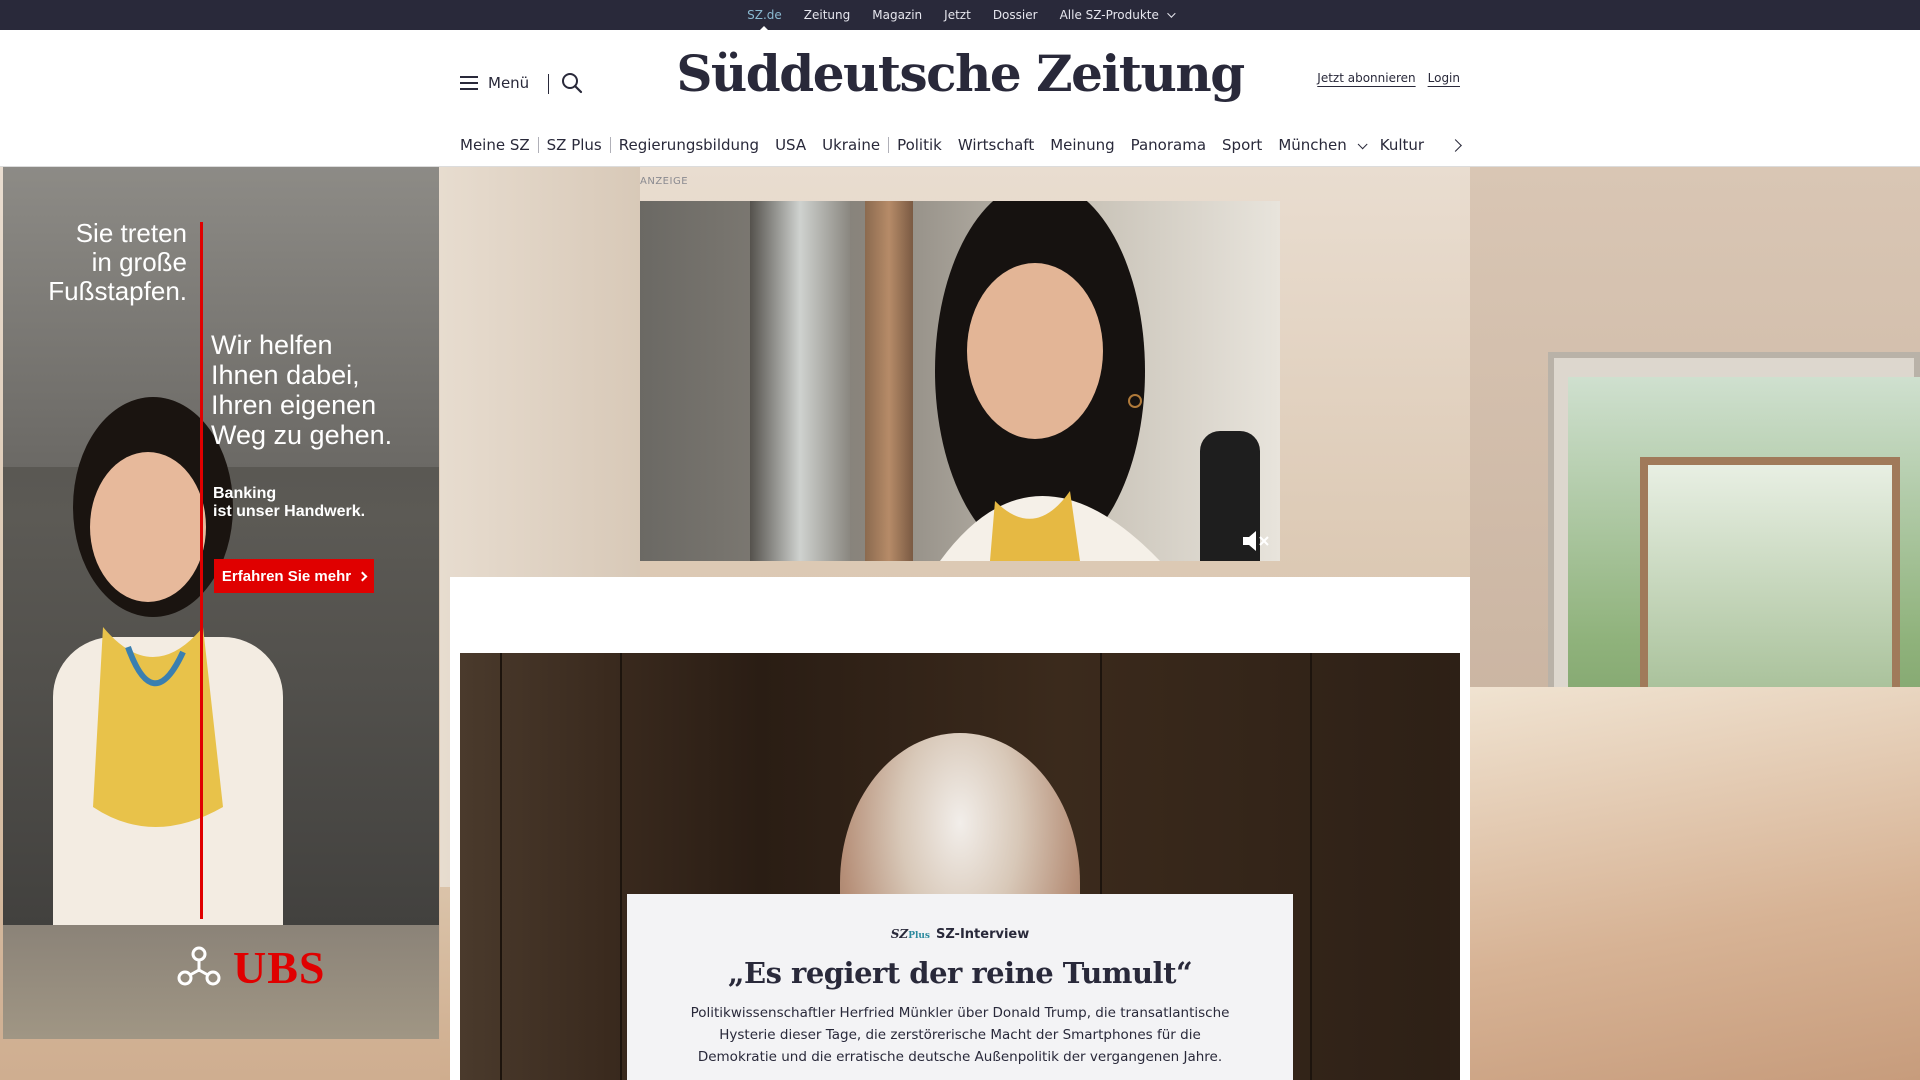 This screenshot has height=1080, width=1920. Describe the element at coordinates (286, 576) in the screenshot. I see `ad-cta-label: Erfahren Sie mehr` at that location.